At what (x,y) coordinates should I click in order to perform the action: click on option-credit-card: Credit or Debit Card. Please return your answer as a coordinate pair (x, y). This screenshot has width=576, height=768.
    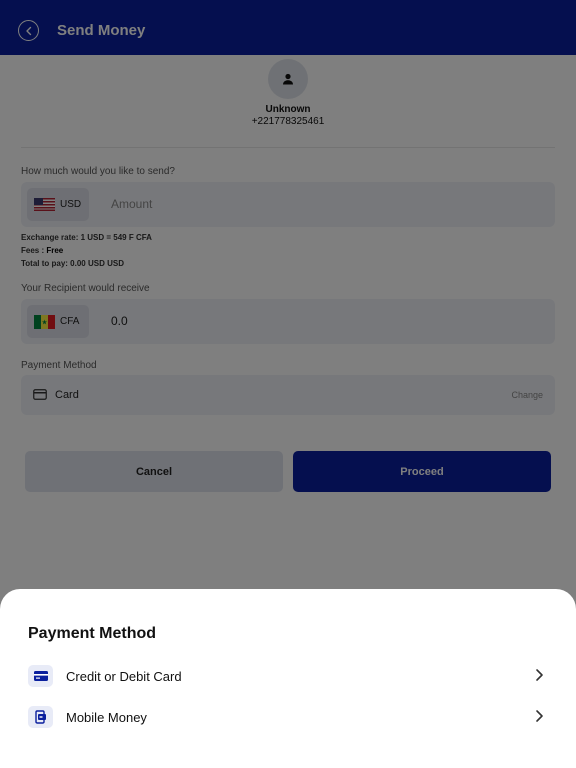
    Looking at the image, I should click on (288, 676).